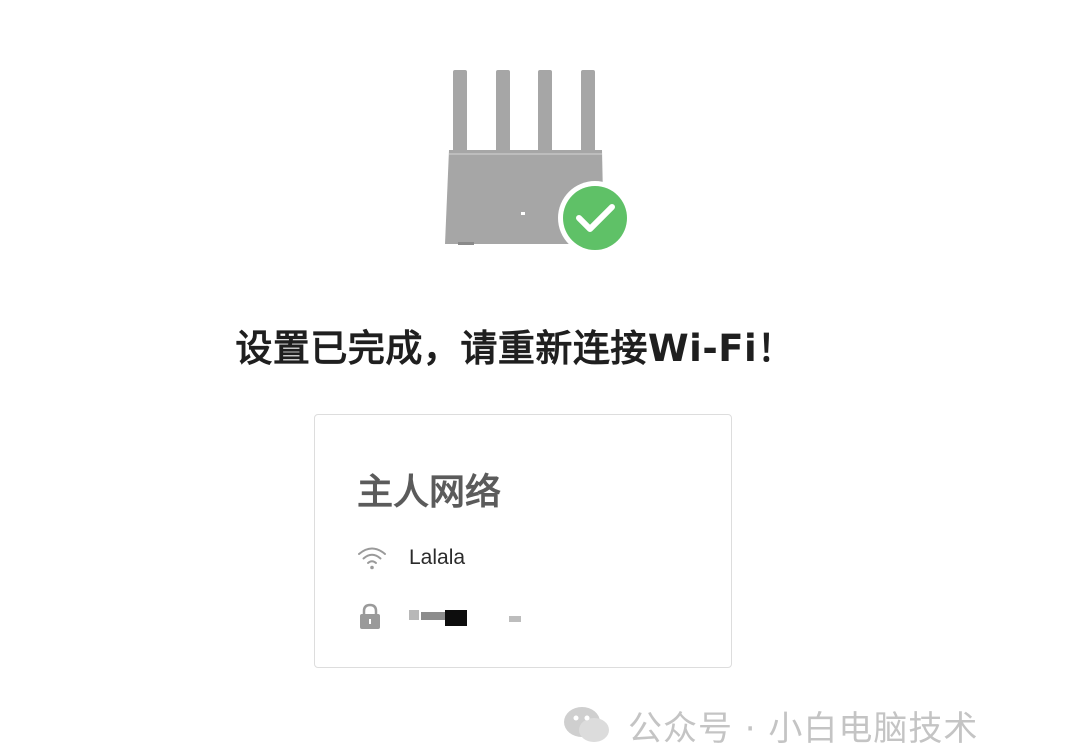 The height and width of the screenshot is (752, 1080). What do you see at coordinates (515, 348) in the screenshot?
I see `setup-complete-heading: 设置已完成，请重新连接Wi-Fi！` at bounding box center [515, 348].